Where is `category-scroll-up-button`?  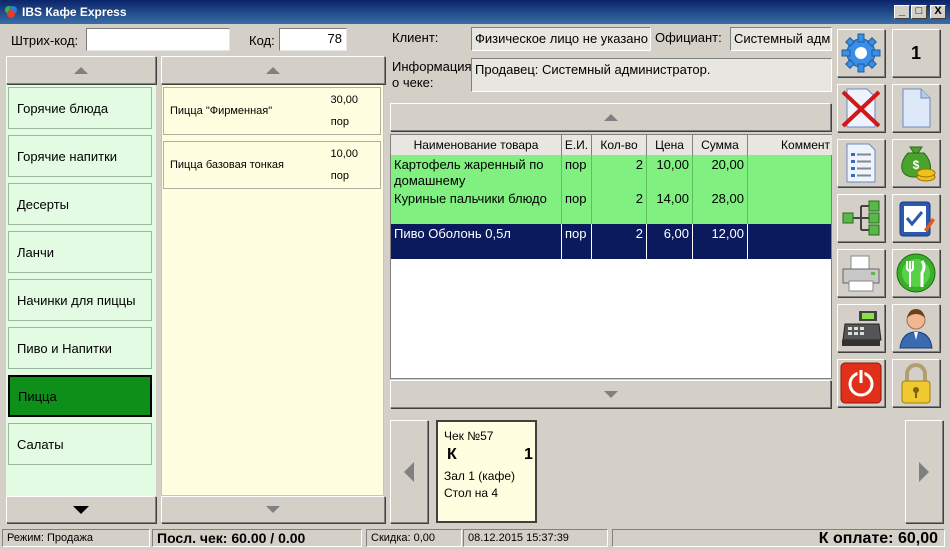 category-scroll-up-button is located at coordinates (81, 70).